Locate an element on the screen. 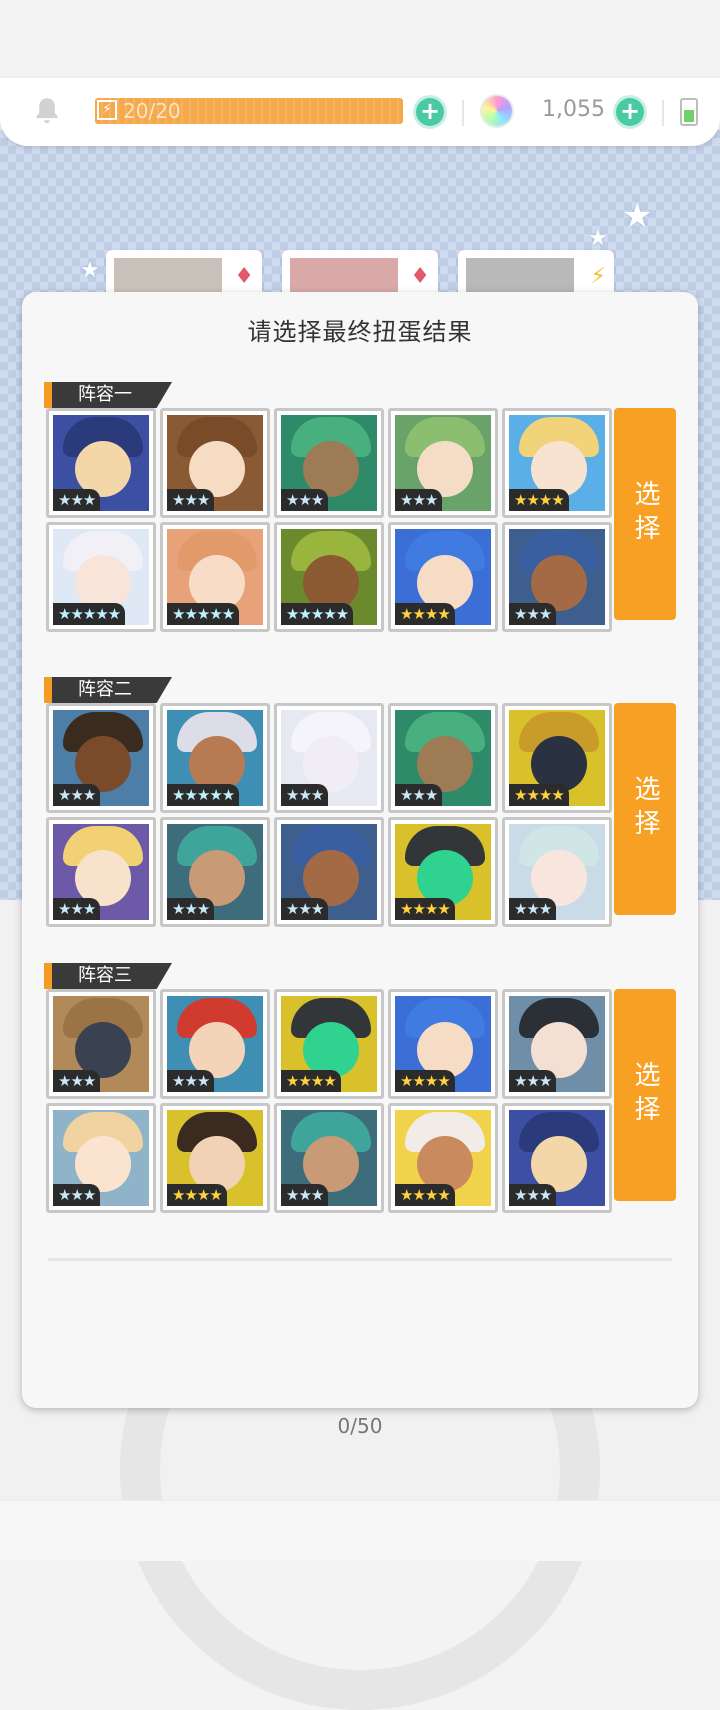 Image resolution: width=720 pixels, height=1710 pixels. hero-grid: ★★★ ★★★ ★★★ ★★★ ★★★★ ★★★★★ ★★★★★ ★★★★★ ★★★★ ★★★ is located at coordinates (330, 520).